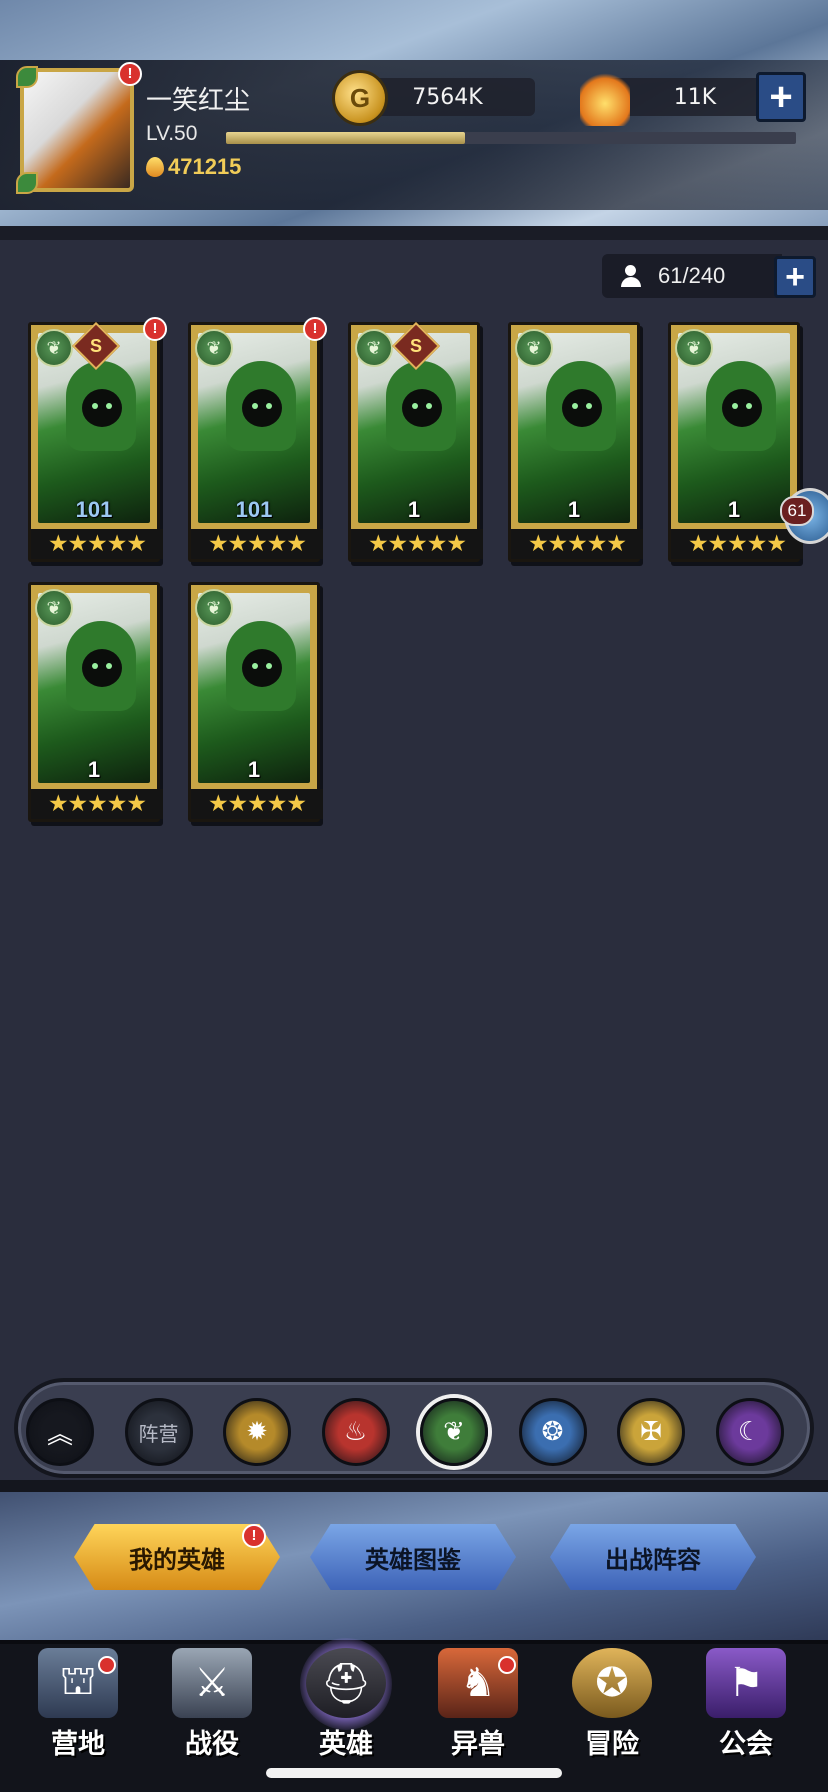 The image size is (828, 1792). I want to click on nav-heroes-label: 英雄, so click(346, 1744).